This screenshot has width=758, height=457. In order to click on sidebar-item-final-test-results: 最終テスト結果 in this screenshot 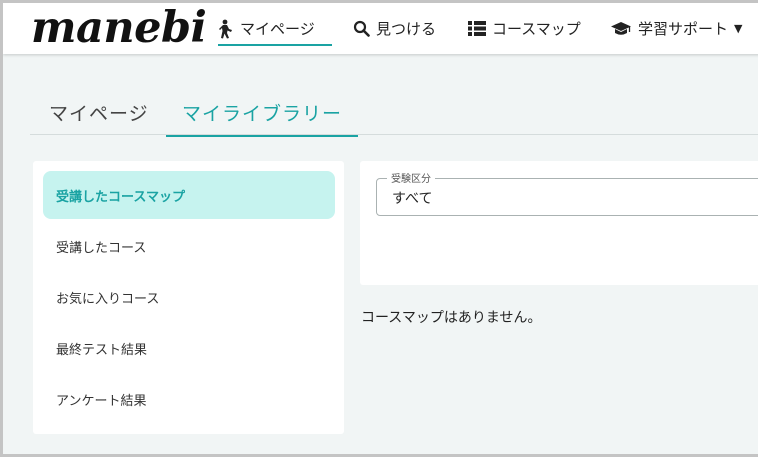, I will do `click(189, 348)`.